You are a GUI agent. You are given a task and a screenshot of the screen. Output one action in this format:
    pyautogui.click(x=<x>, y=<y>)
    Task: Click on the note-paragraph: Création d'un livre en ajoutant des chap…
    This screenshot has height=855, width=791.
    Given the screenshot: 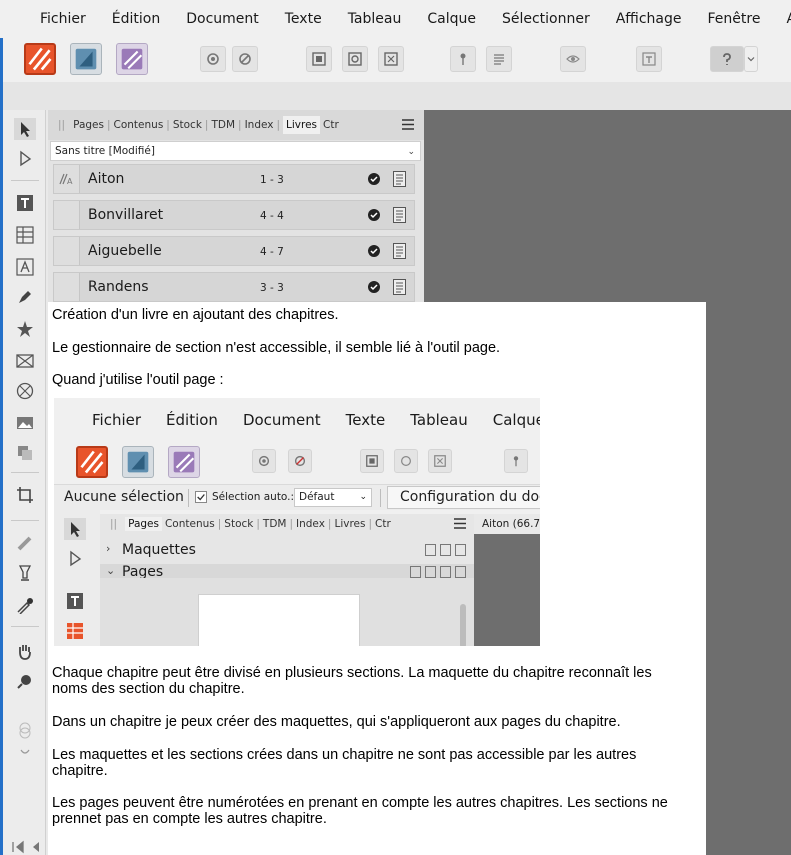 What is the action you would take?
    pyautogui.click(x=195, y=315)
    